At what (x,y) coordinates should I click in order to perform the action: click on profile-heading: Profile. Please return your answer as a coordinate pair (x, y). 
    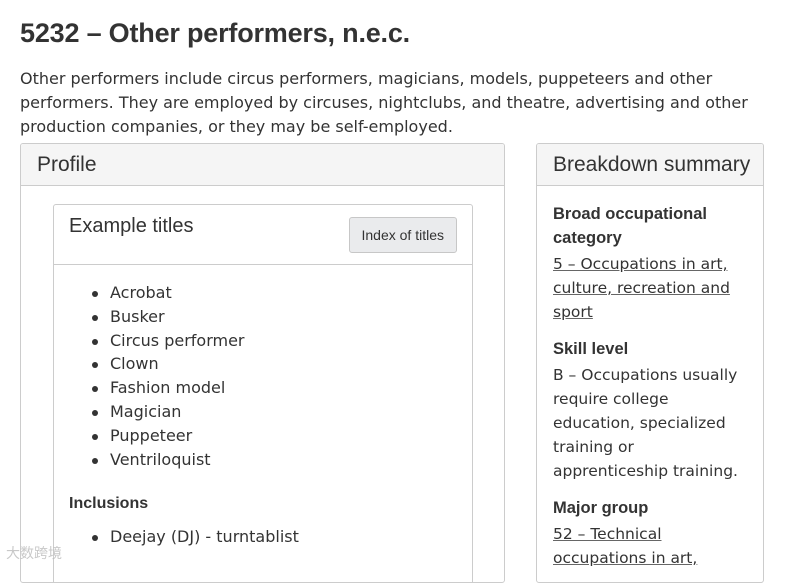
    Looking at the image, I should click on (262, 165).